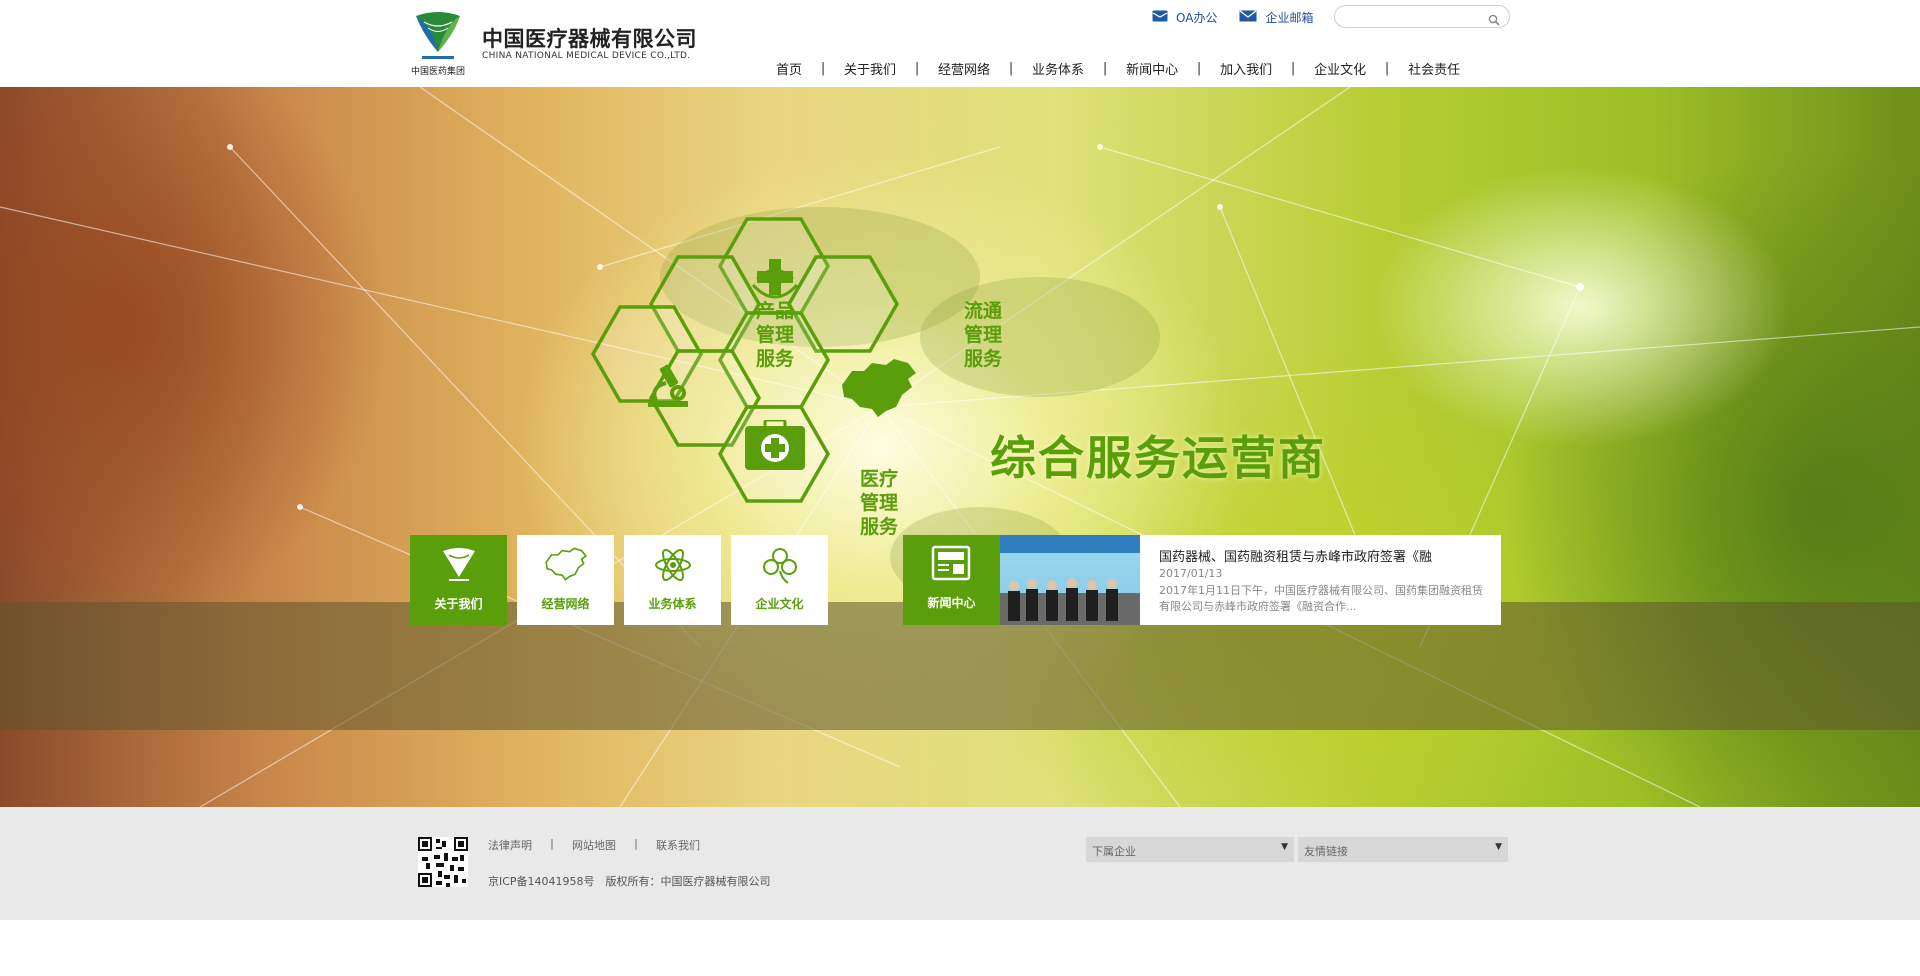  Describe the element at coordinates (672, 566) in the screenshot. I see `atom-icon` at that location.